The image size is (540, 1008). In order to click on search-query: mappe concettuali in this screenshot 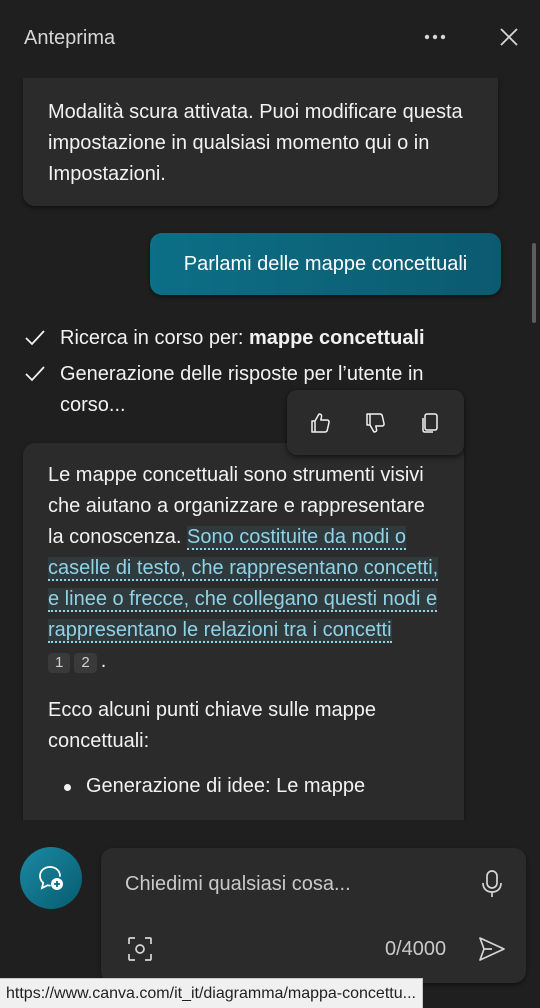, I will do `click(336, 338)`.